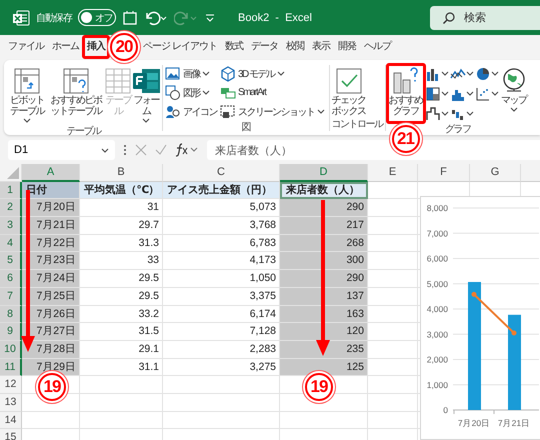  What do you see at coordinates (191, 92) in the screenshot?
I see `ribbon-button: 図形` at bounding box center [191, 92].